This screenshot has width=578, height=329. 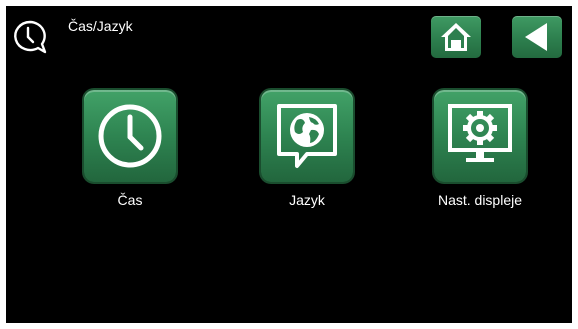 I want to click on tile-language-label: Jazyk, so click(x=307, y=200).